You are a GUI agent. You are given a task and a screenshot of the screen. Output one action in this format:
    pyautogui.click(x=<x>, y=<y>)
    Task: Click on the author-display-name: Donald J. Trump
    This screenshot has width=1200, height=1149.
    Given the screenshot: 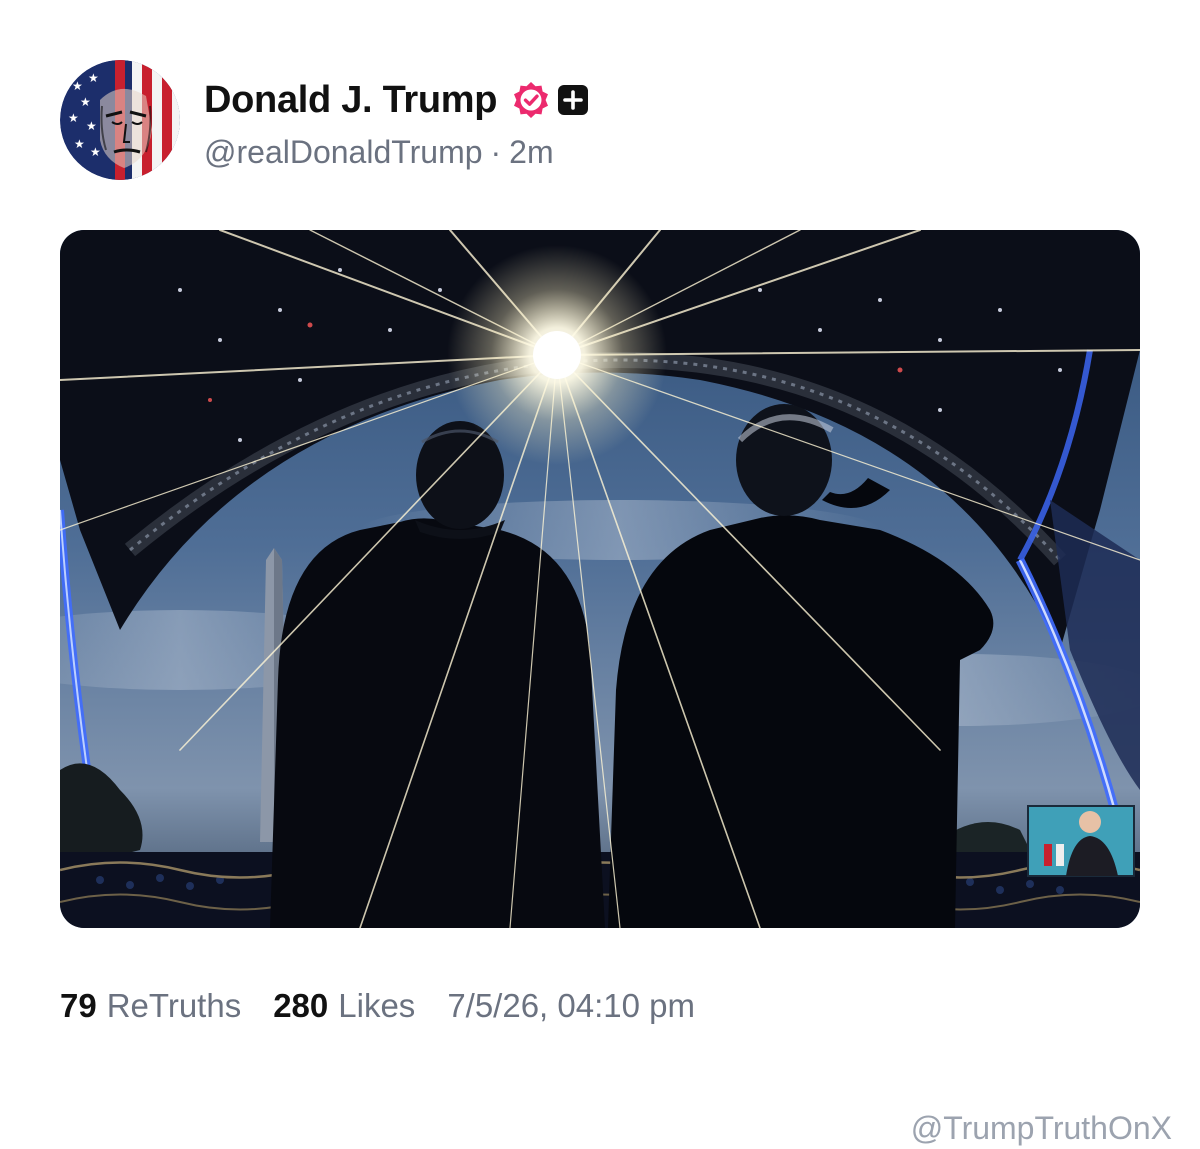 What is the action you would take?
    pyautogui.click(x=351, y=100)
    